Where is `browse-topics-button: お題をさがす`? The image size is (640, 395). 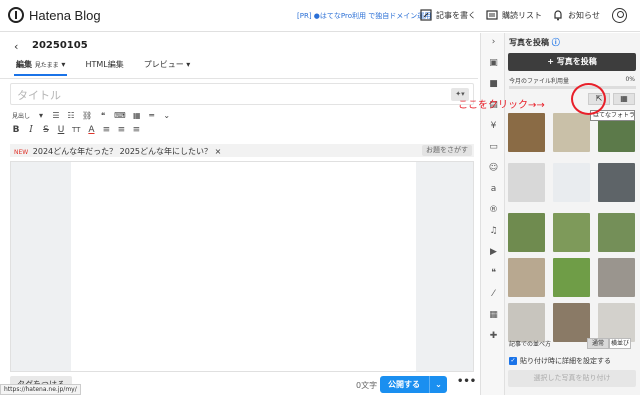
browse-topics-button: お題をさがす is located at coordinates (447, 150).